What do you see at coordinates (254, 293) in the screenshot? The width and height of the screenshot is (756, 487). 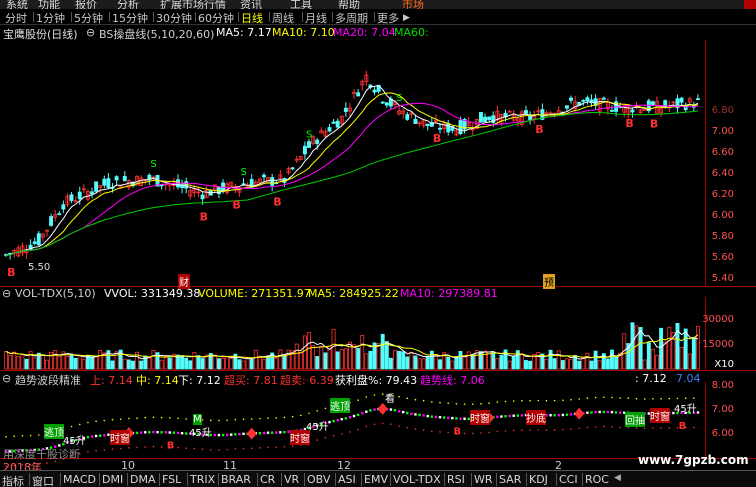 I see `volume-value: VOLUME: 271351.97` at bounding box center [254, 293].